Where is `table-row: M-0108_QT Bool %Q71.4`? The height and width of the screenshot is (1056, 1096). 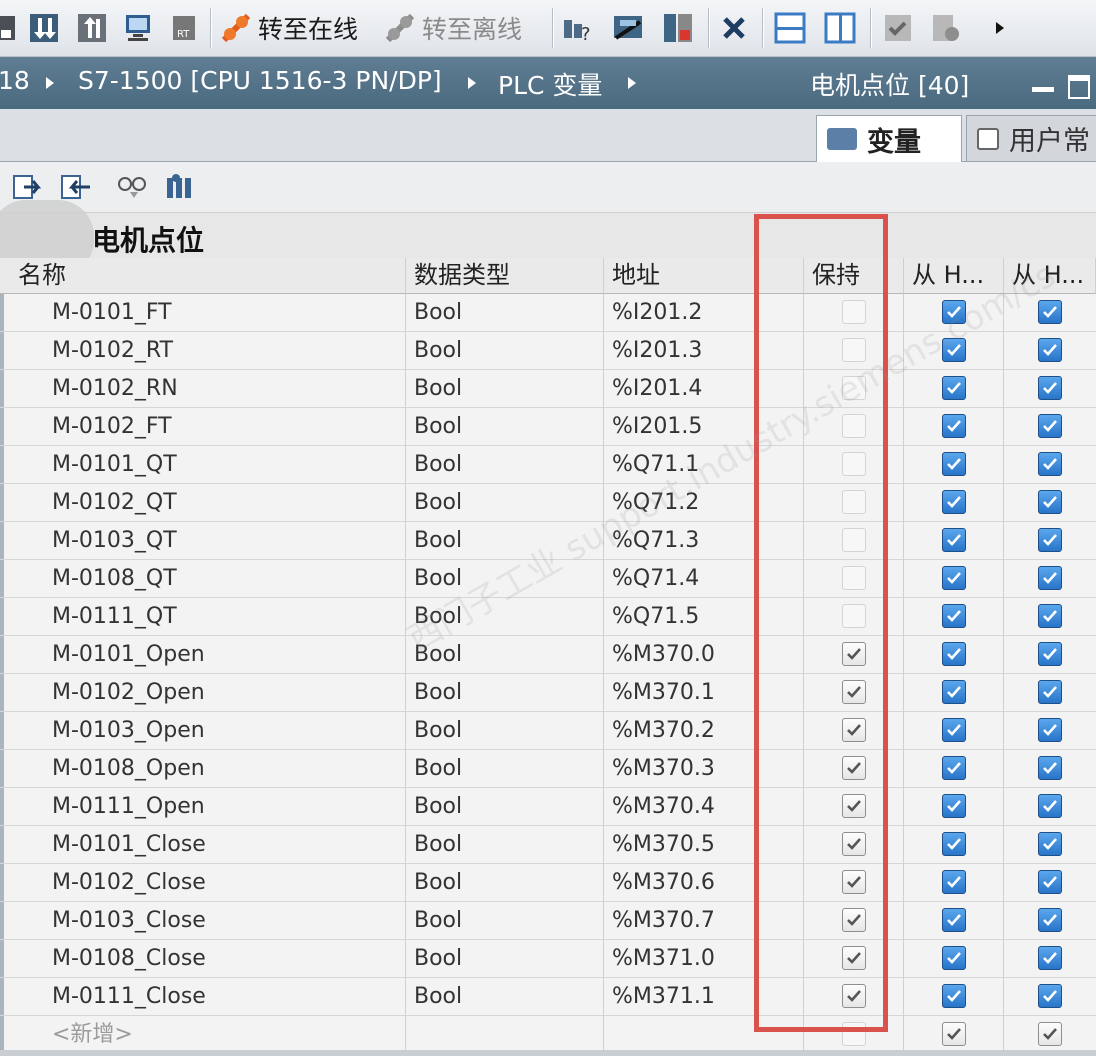 table-row: M-0108_QT Bool %Q71.4 is located at coordinates (548, 579).